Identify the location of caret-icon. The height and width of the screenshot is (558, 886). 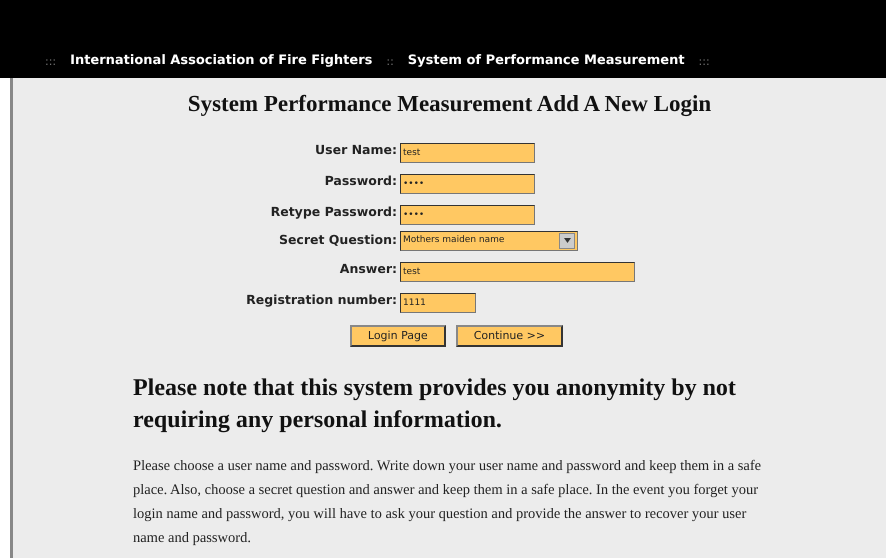
(567, 240).